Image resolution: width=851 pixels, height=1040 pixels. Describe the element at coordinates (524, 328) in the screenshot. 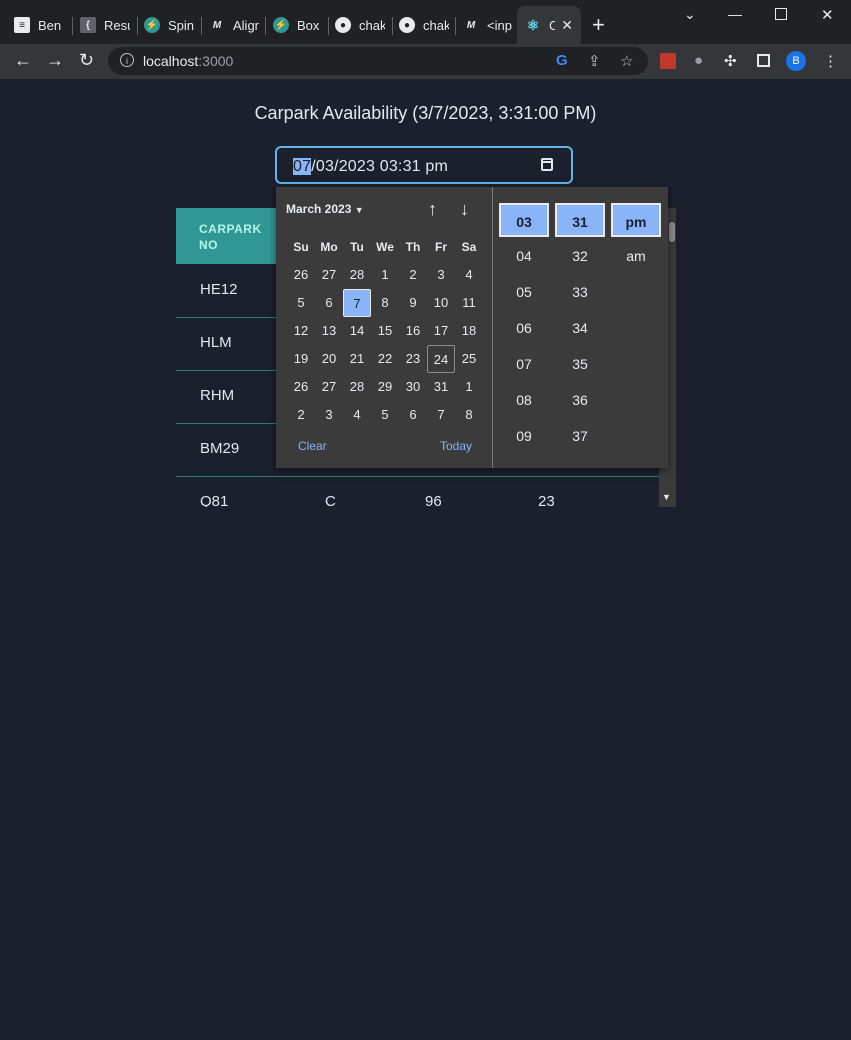

I see `hour-option: 06` at that location.